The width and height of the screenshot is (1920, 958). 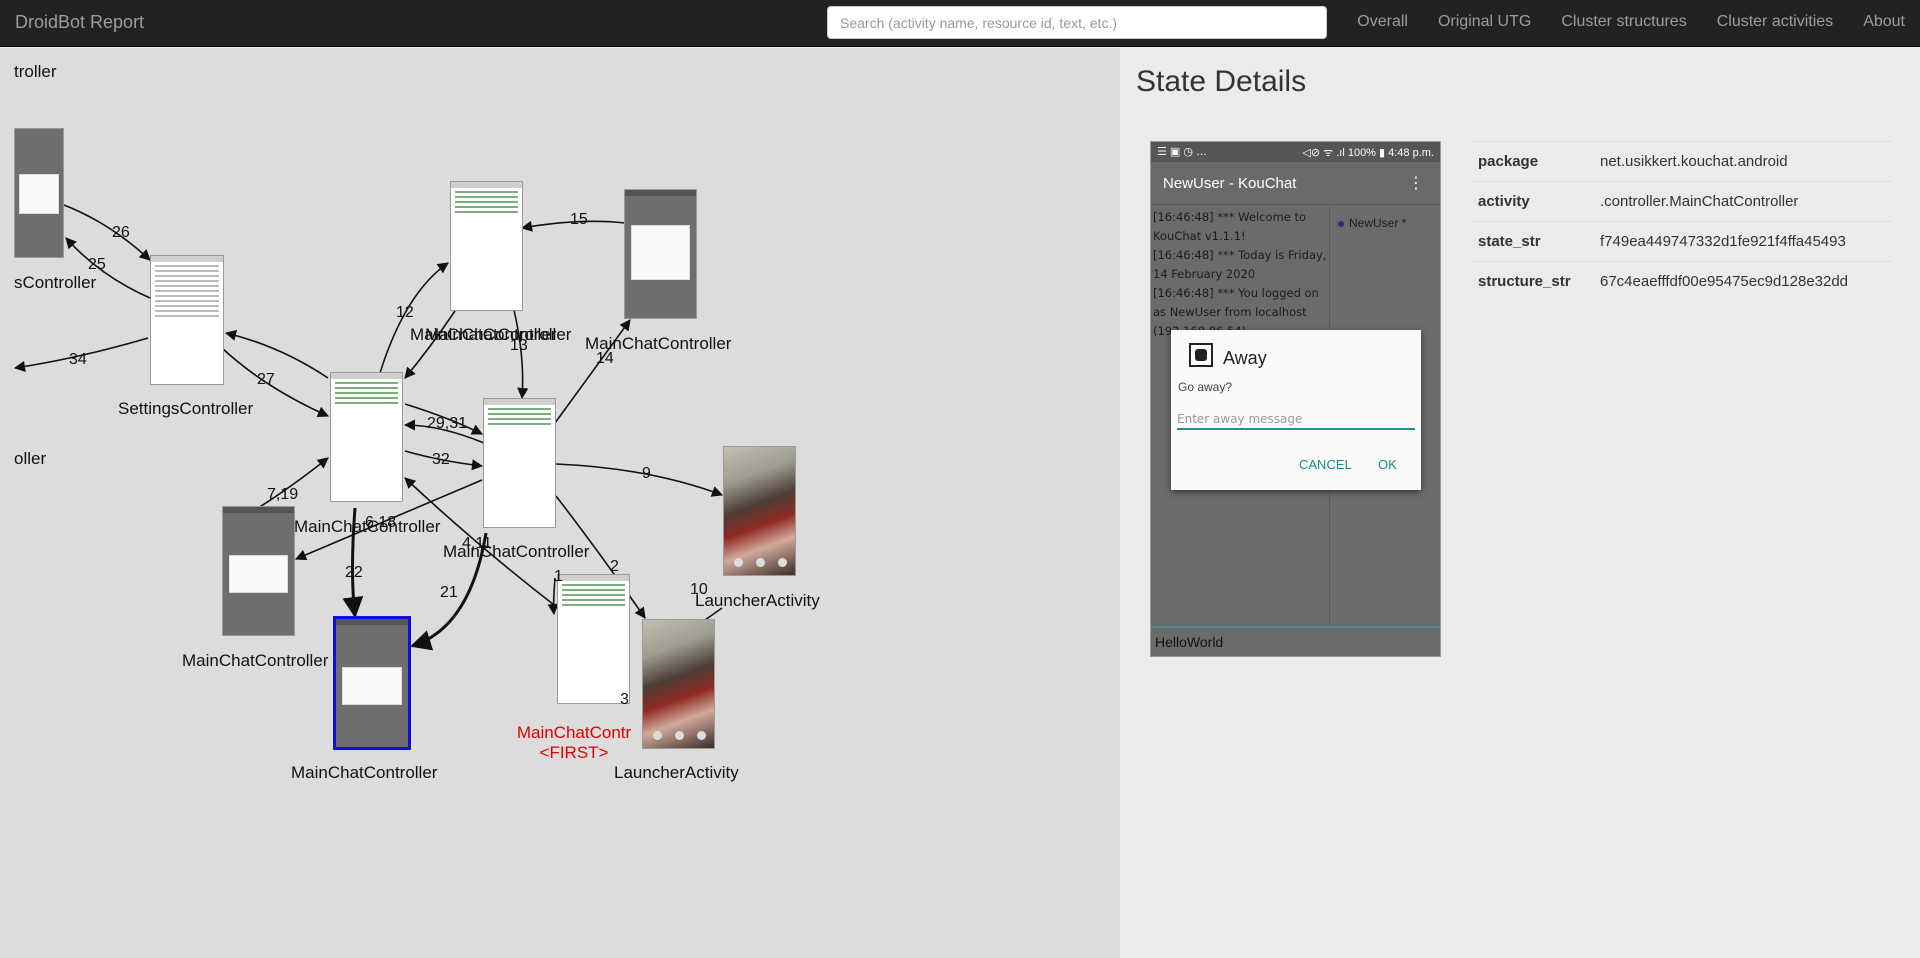 I want to click on edge-label: 34, so click(x=78, y=359).